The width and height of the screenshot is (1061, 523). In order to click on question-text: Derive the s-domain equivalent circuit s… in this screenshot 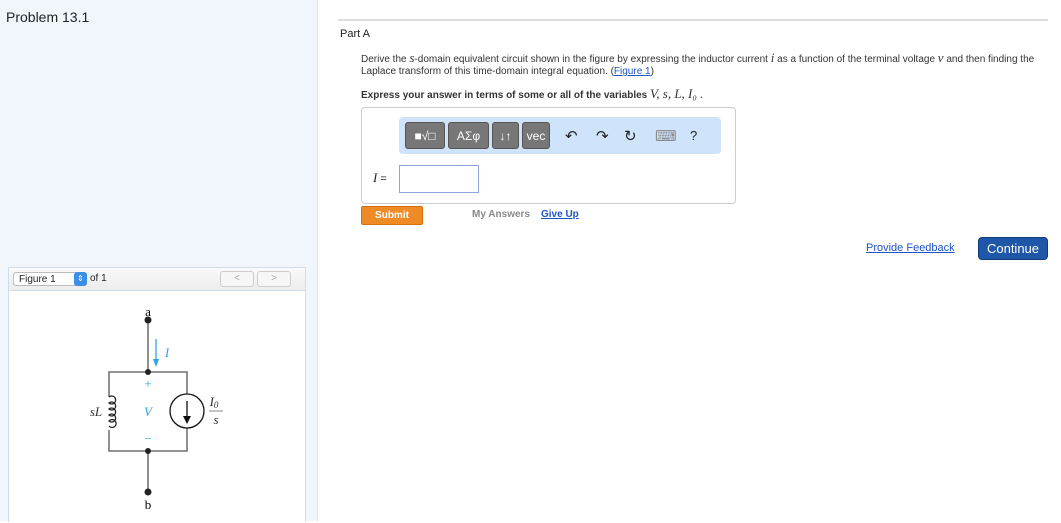, I will do `click(698, 63)`.